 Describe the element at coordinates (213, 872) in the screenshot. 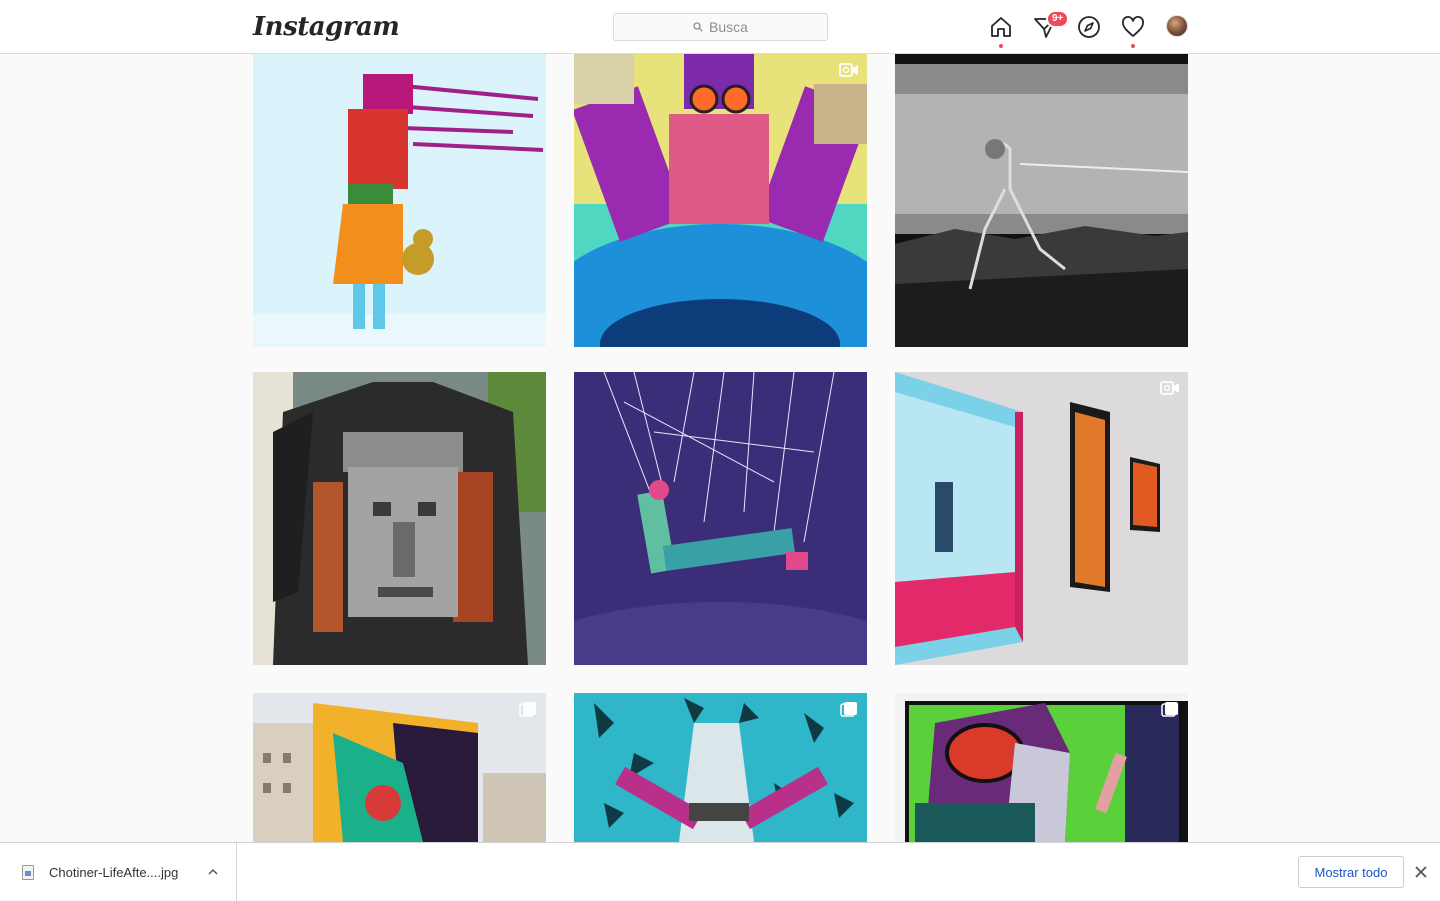

I see `chevron-up-icon` at that location.